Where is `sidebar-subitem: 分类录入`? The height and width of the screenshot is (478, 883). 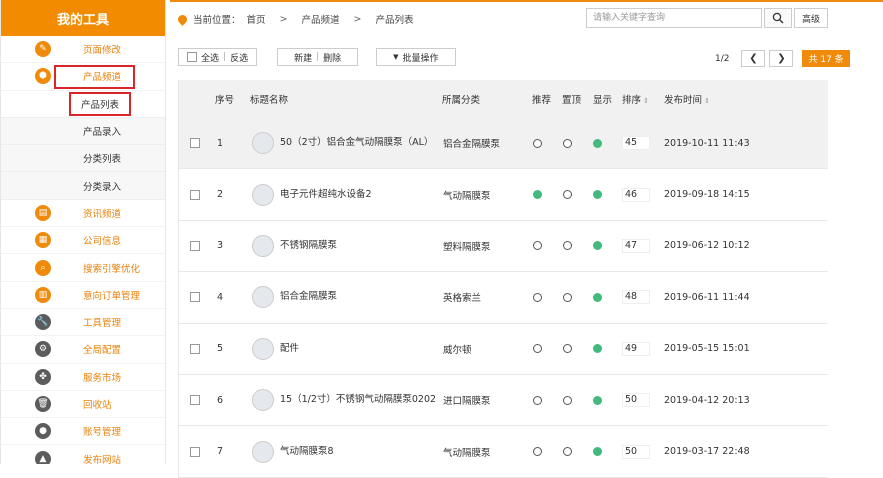 sidebar-subitem: 分类录入 is located at coordinates (83, 186).